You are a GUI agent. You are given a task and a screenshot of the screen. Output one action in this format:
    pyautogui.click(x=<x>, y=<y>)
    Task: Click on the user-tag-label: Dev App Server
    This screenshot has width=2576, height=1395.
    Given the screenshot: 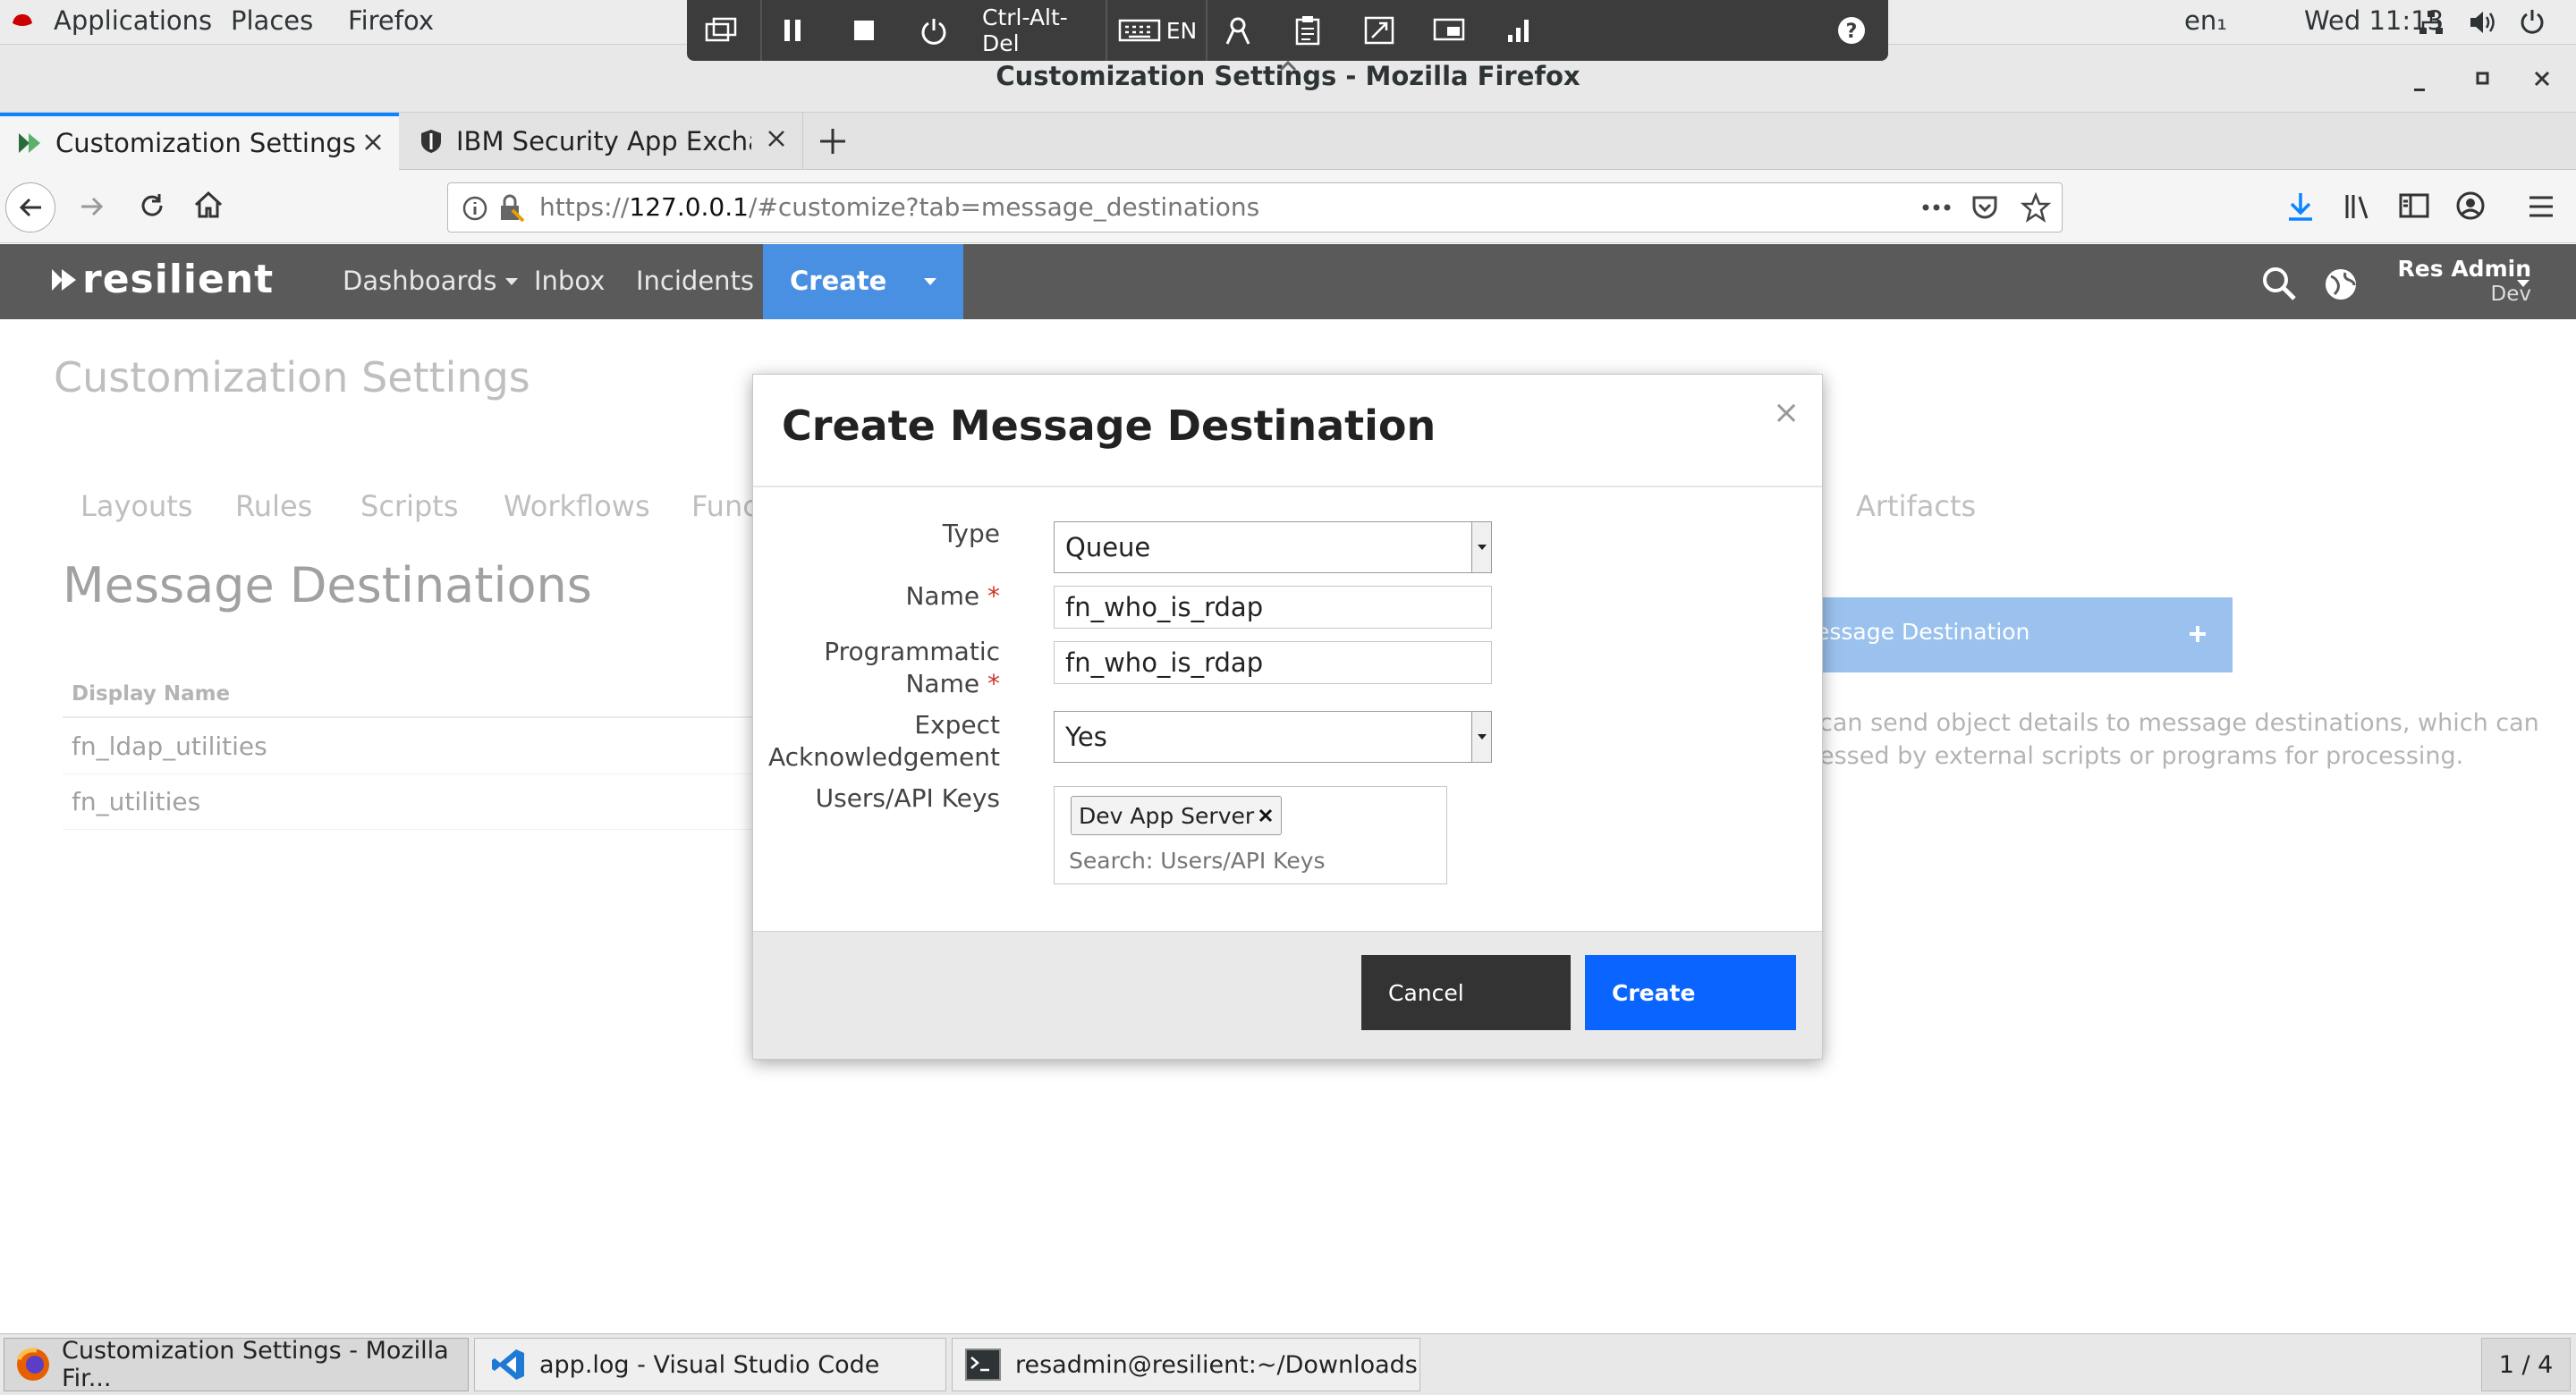 What is the action you would take?
    pyautogui.click(x=1167, y=815)
    